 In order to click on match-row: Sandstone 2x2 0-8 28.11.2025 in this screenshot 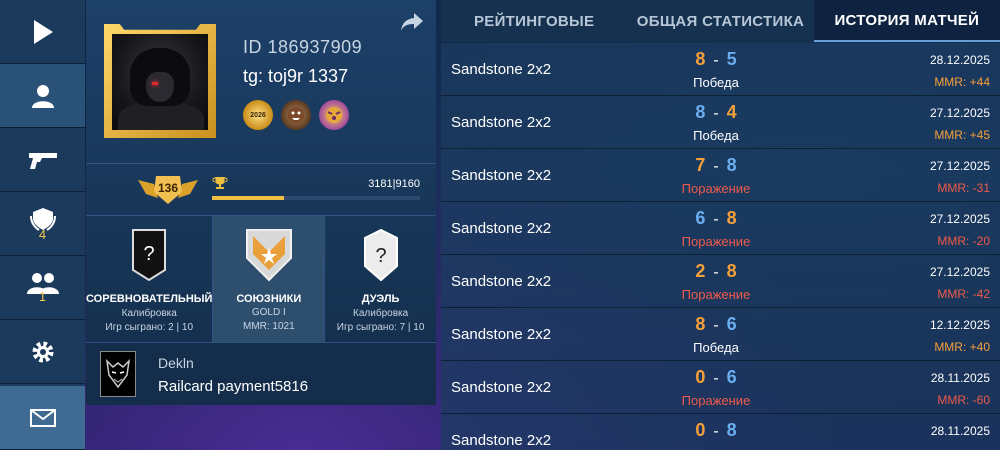, I will do `click(720, 432)`.